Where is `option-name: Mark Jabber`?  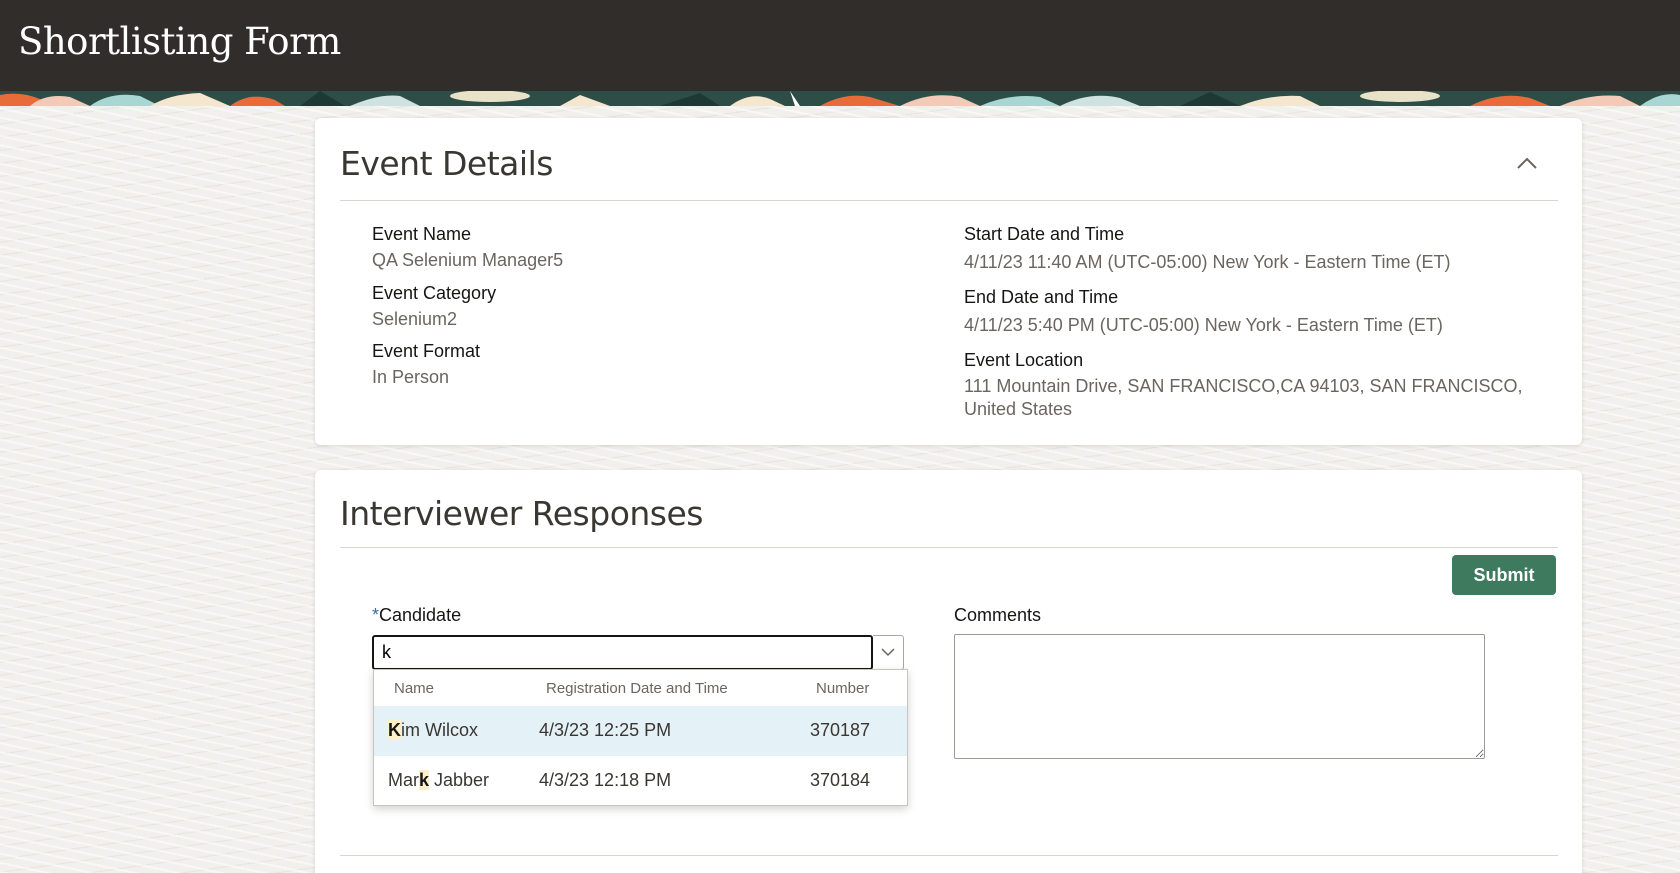
option-name: Mark Jabber is located at coordinates (438, 780).